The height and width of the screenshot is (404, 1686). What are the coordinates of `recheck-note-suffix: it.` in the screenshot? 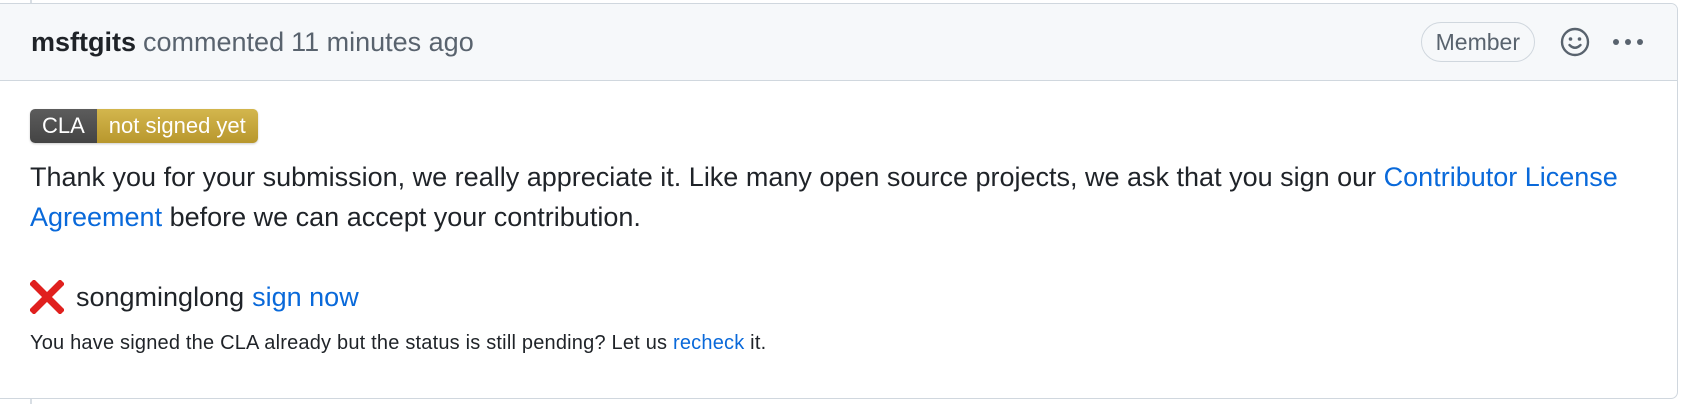 It's located at (755, 343).